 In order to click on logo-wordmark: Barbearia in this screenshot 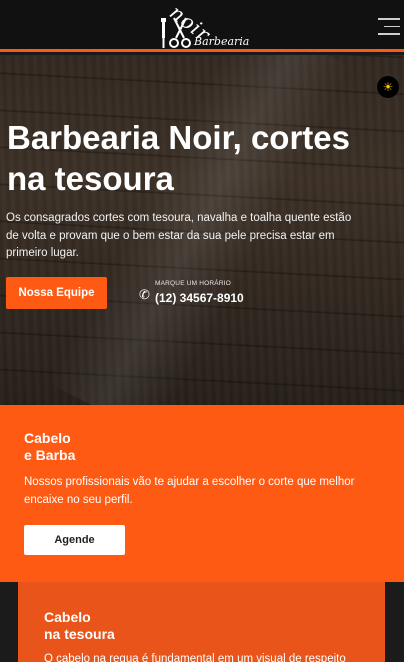, I will do `click(222, 41)`.